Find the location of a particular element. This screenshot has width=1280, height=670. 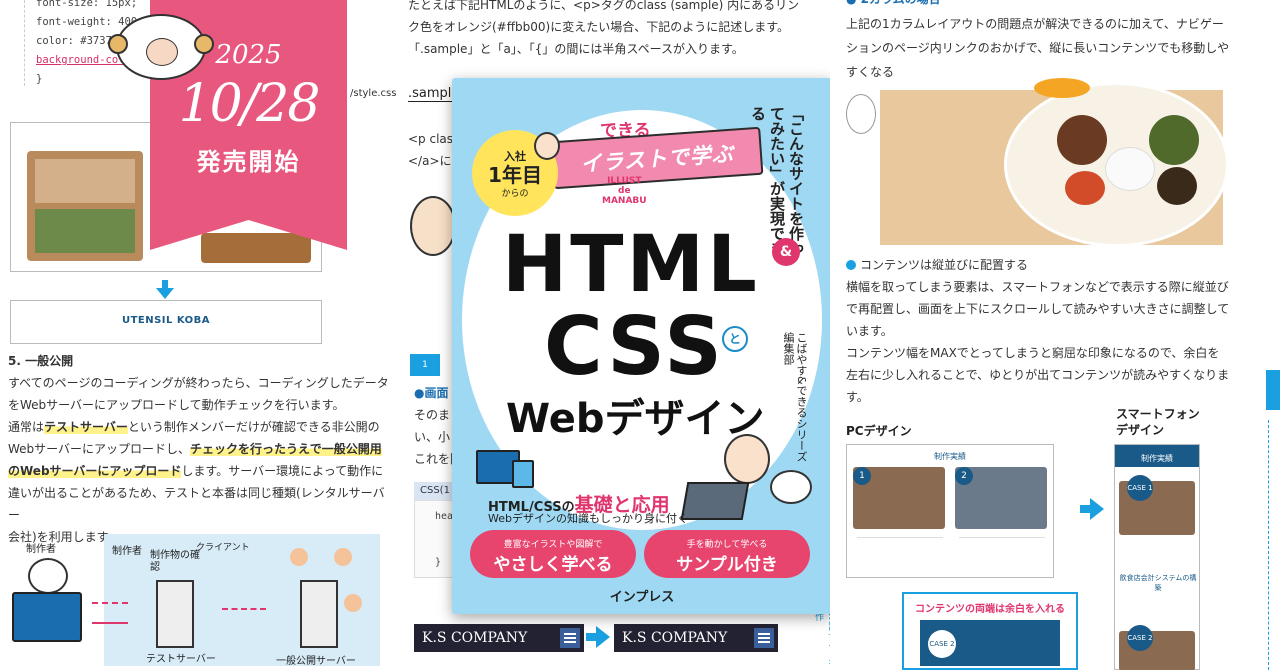

vertical-page-text: Webサイトを作 is located at coordinates (821, 640).